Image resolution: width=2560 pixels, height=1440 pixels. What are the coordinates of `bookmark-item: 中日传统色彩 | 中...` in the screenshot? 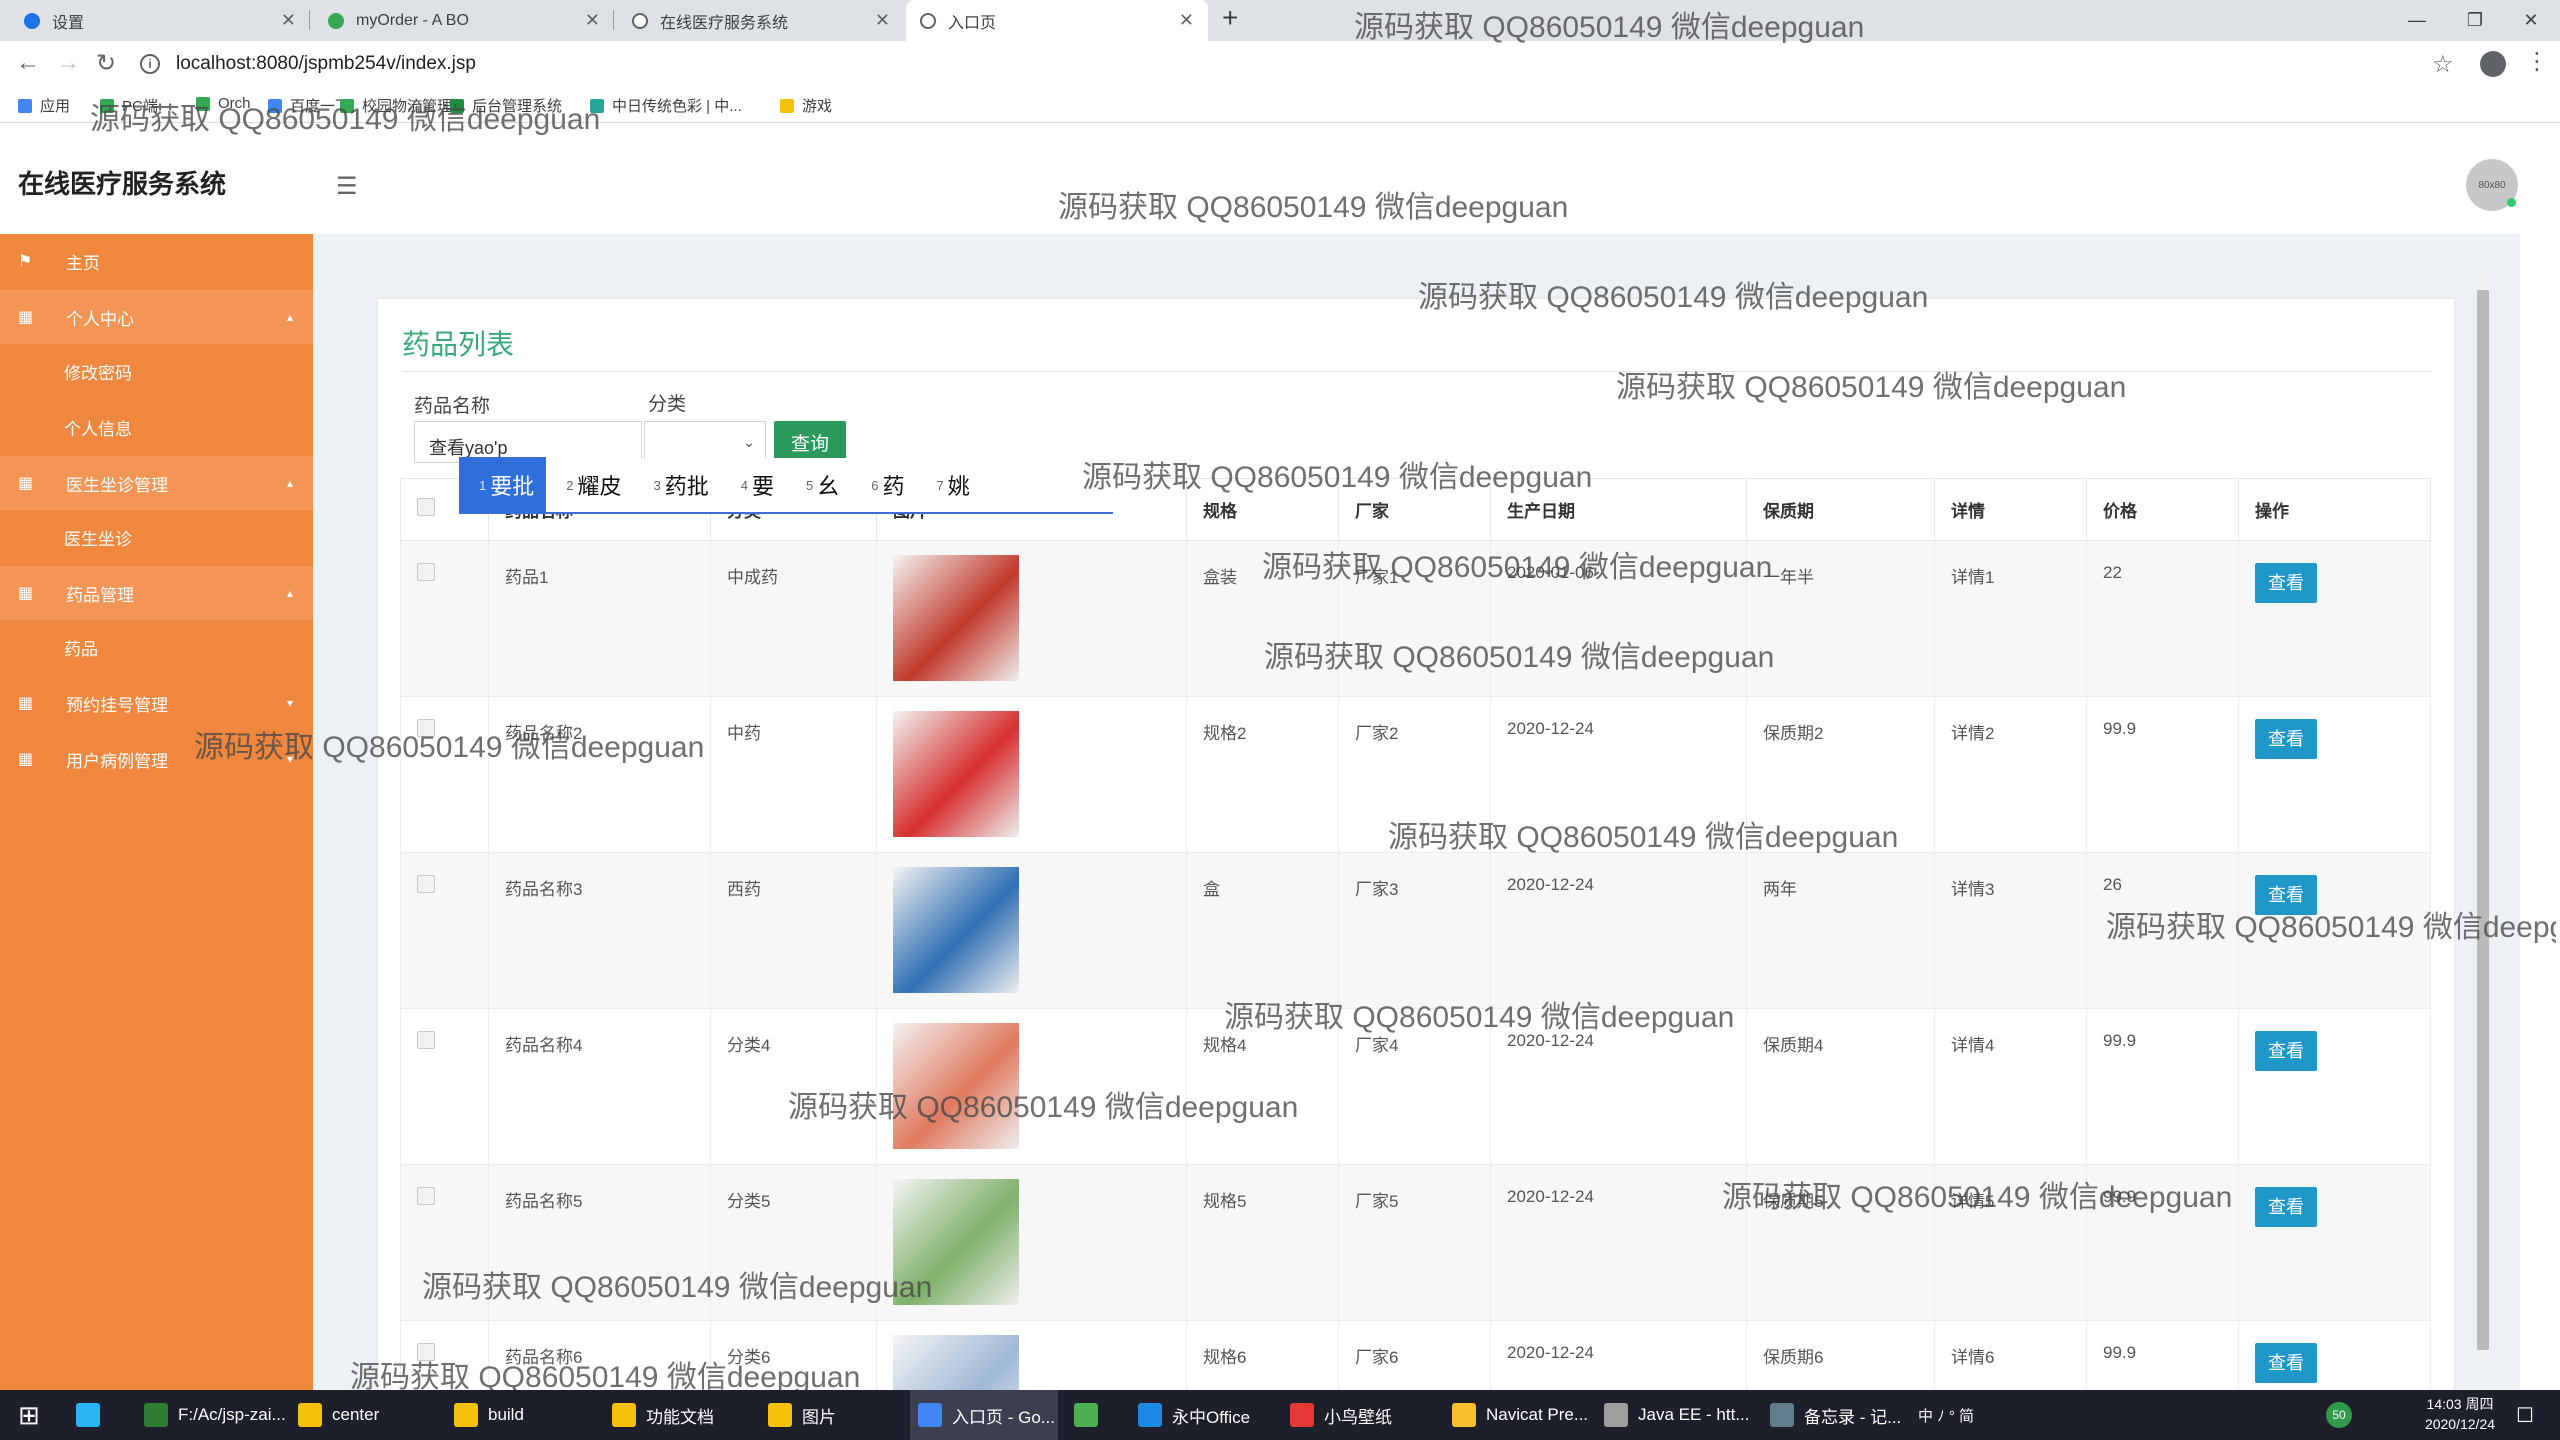 It's located at (666, 105).